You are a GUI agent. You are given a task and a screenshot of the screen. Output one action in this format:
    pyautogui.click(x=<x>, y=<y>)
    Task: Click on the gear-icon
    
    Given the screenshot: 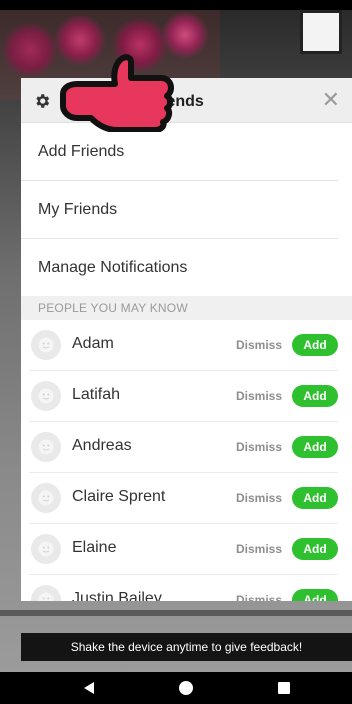 What is the action you would take?
    pyautogui.click(x=42, y=101)
    